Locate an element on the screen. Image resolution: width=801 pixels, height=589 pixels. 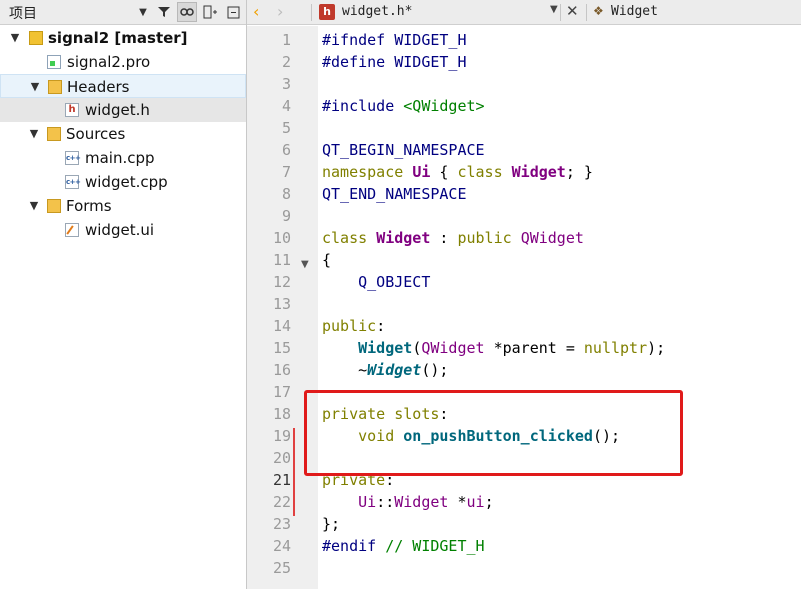
tree-item-pro: signal2.pro is located at coordinates (123, 62).